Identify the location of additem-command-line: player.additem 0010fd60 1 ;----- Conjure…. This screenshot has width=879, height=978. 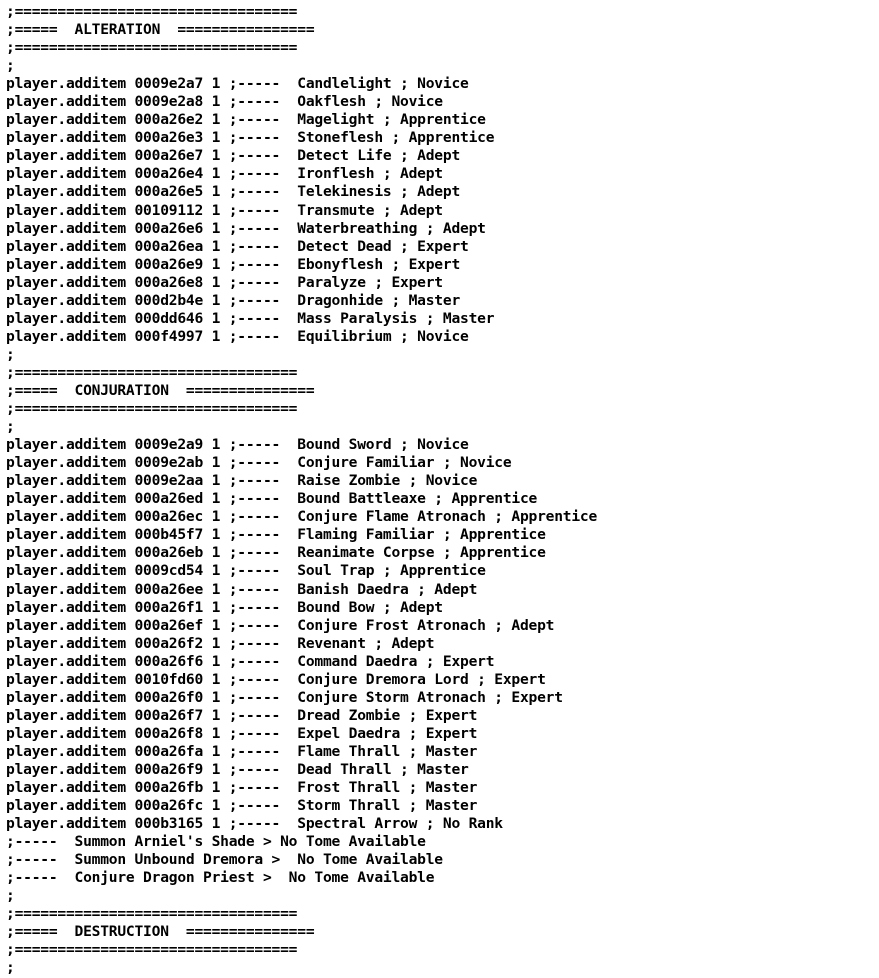
(442, 680).